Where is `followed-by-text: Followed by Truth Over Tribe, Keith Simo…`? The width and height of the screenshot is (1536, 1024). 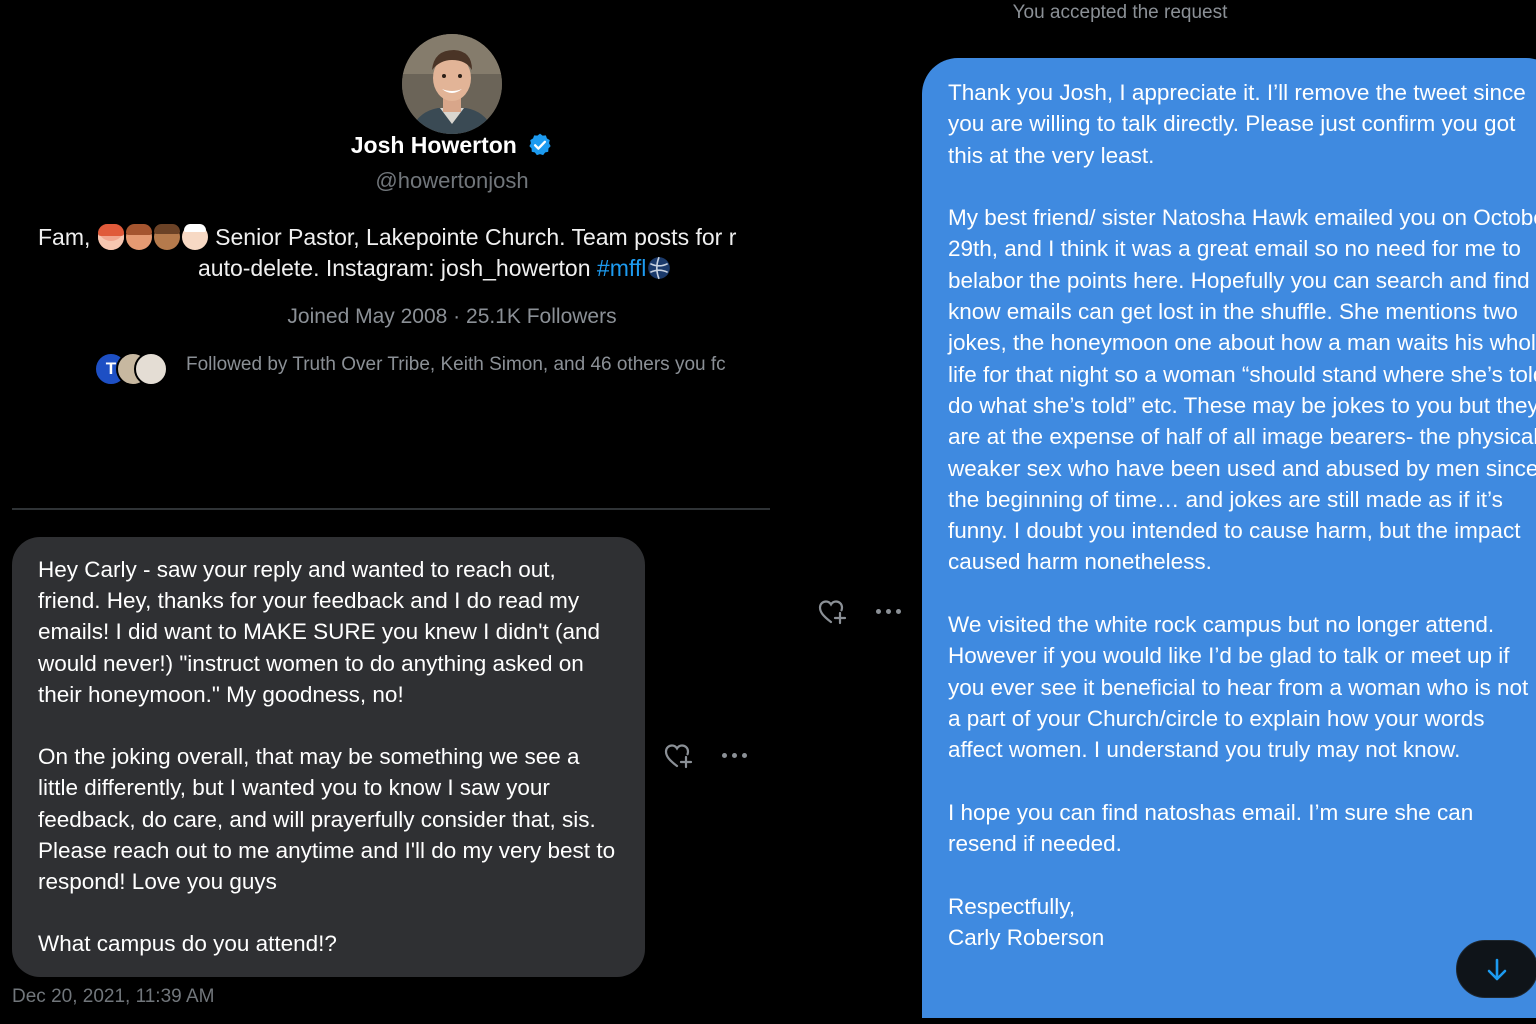
followed-by-text: Followed by Truth Over Tribe, Keith Simo… is located at coordinates (456, 364).